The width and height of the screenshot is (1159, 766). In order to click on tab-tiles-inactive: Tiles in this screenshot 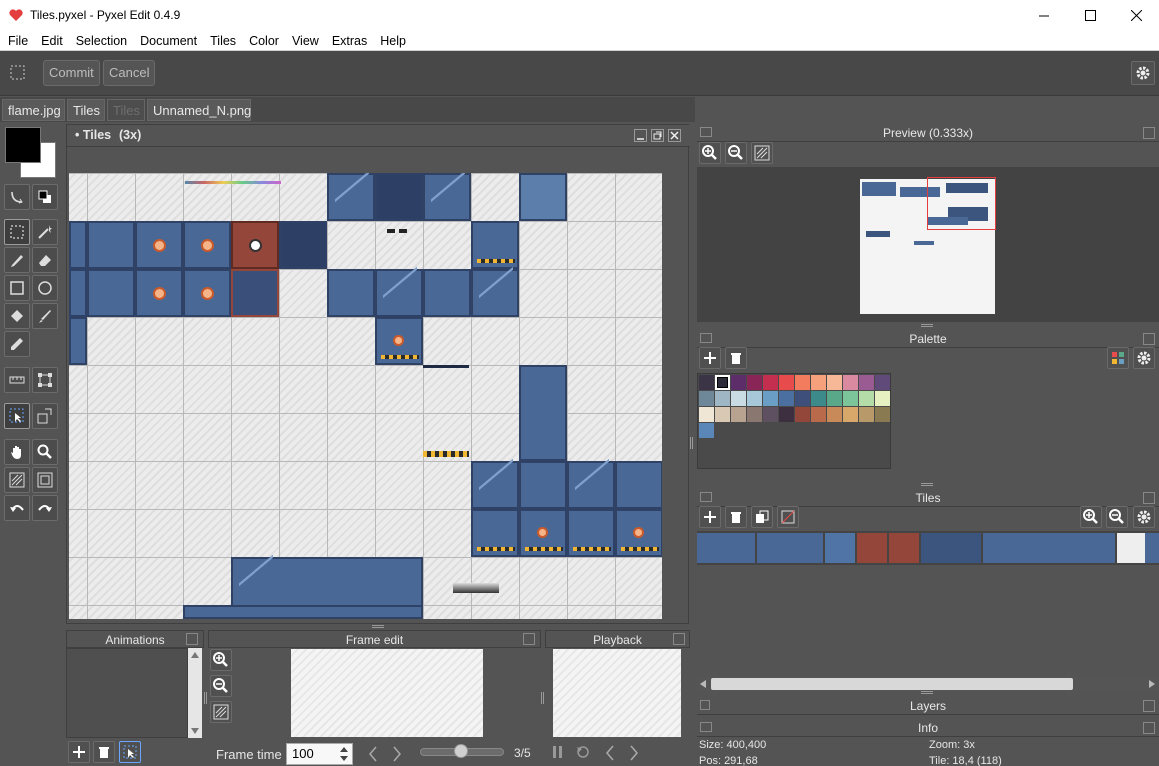, I will do `click(126, 110)`.